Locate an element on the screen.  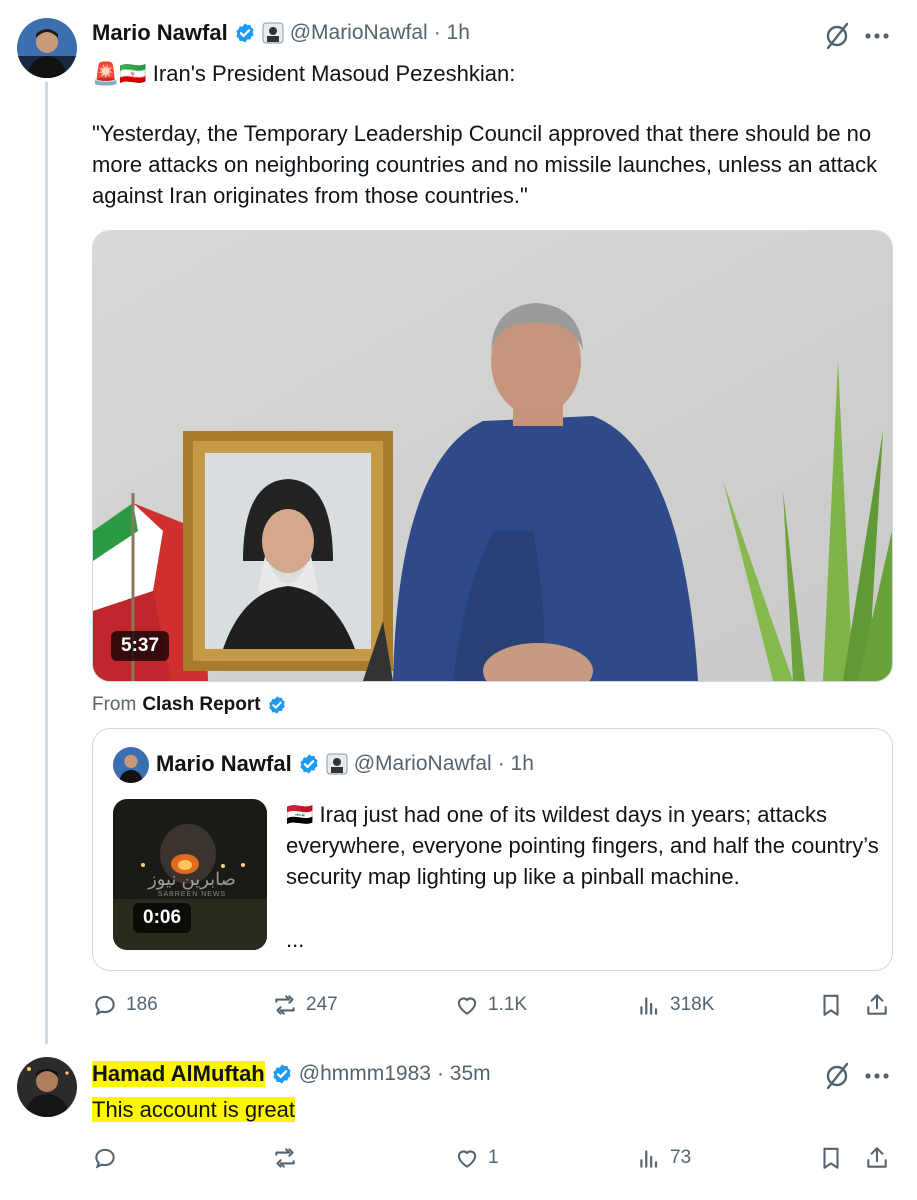
bookmark-button is located at coordinates (831, 1005).